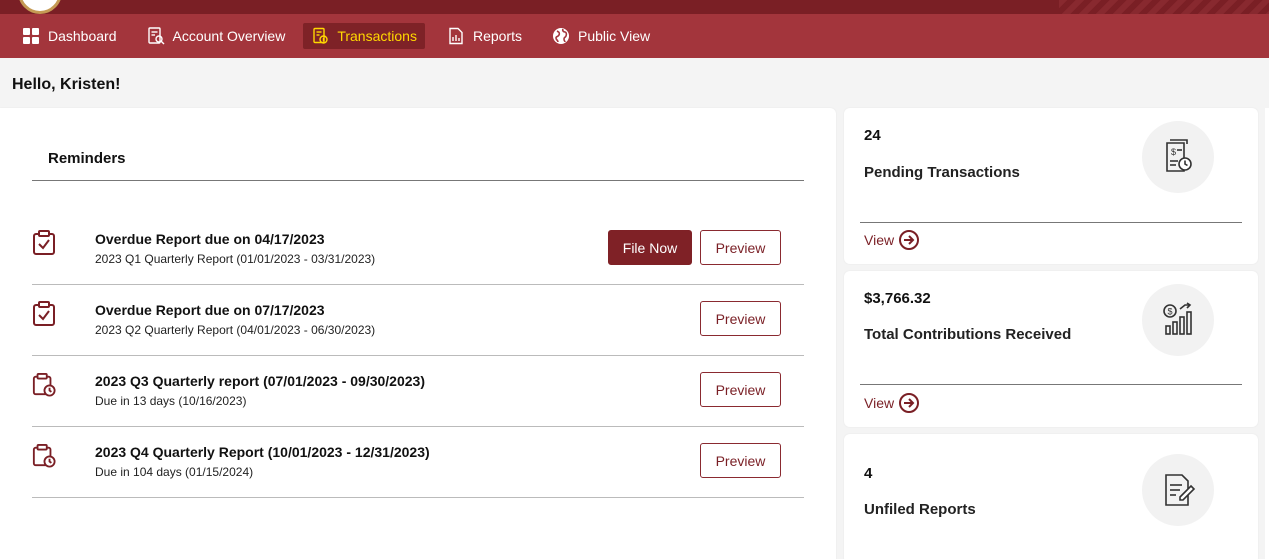 Image resolution: width=1269 pixels, height=559 pixels. What do you see at coordinates (171, 401) in the screenshot?
I see `reminder-subtitle: Due in 13 days (10/16/2023)` at bounding box center [171, 401].